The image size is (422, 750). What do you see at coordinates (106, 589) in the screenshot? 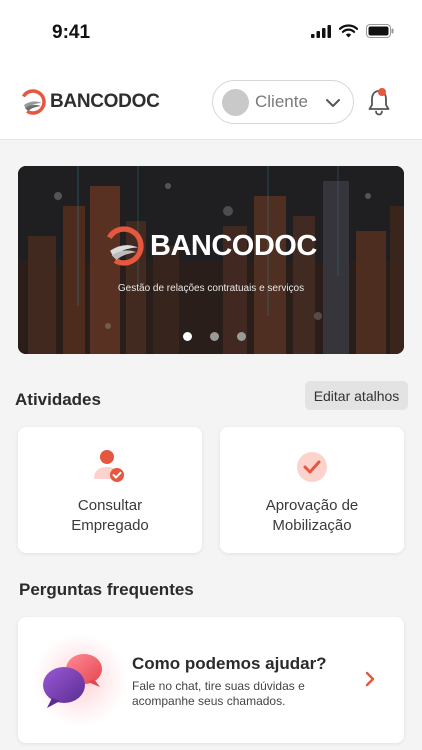
I see `faq-title: Perguntas frequentes` at bounding box center [106, 589].